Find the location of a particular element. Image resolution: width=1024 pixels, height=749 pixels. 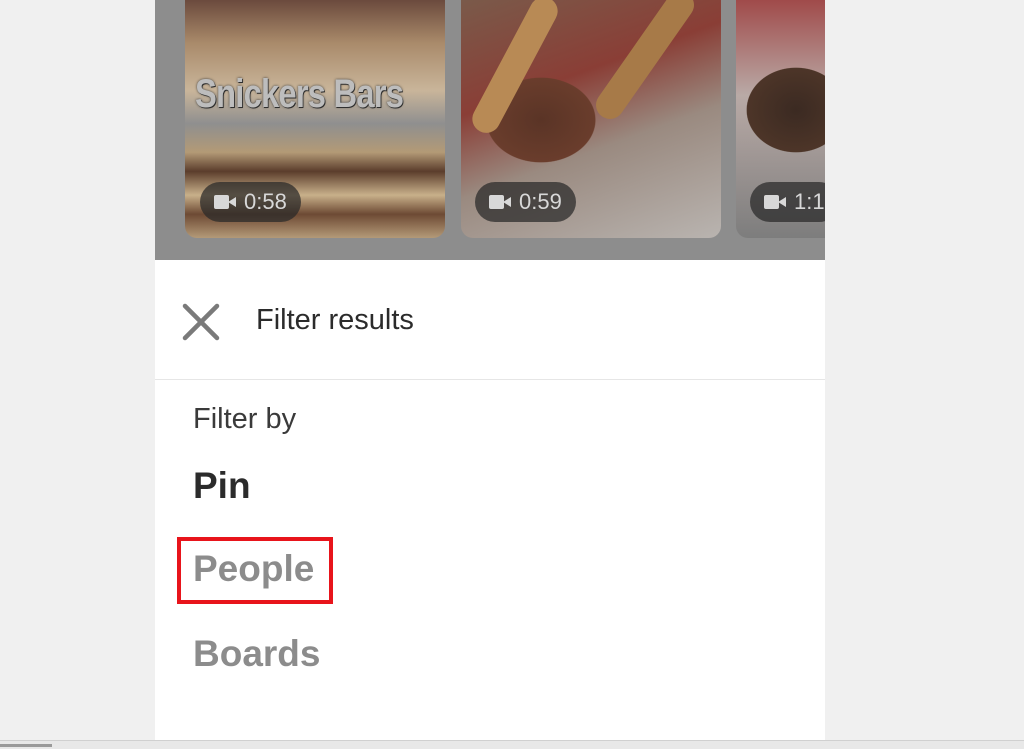

filter-by-label: Filter by is located at coordinates (245, 419).